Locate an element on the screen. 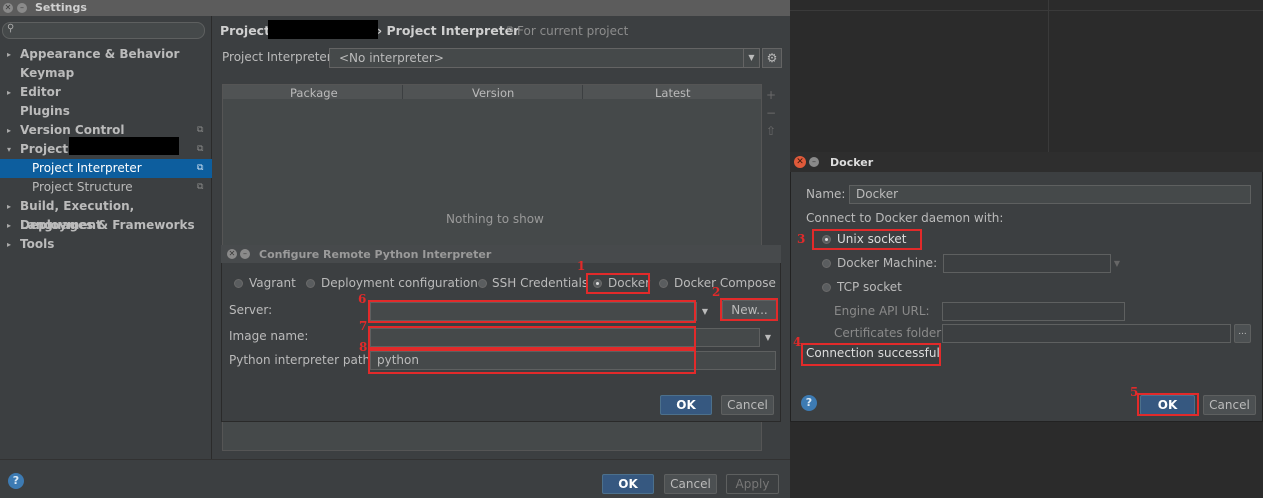 This screenshot has width=1263, height=498. sidebar-item-label: Plugins is located at coordinates (45, 111).